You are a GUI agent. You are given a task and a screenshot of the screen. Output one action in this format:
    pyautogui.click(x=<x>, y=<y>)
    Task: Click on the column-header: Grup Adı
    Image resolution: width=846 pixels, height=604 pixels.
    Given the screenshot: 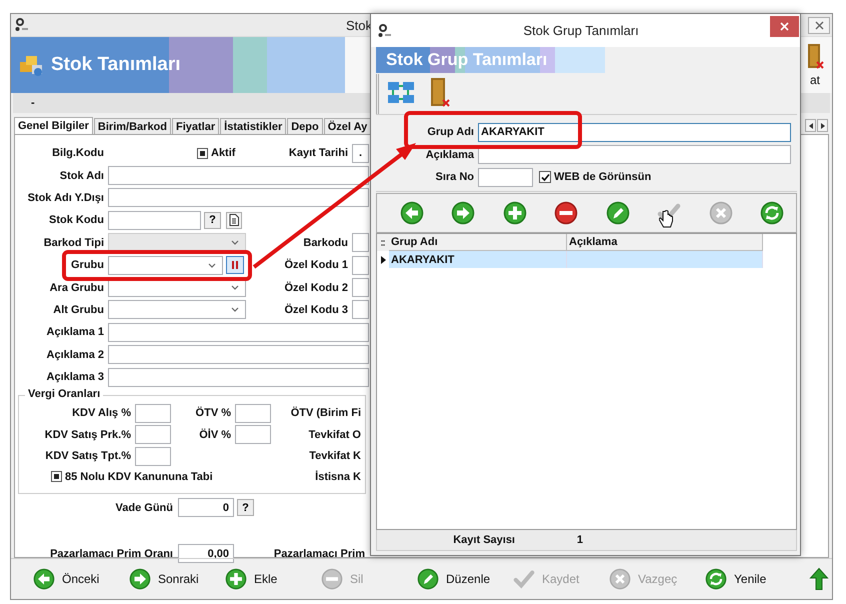 What is the action you would take?
    pyautogui.click(x=478, y=242)
    